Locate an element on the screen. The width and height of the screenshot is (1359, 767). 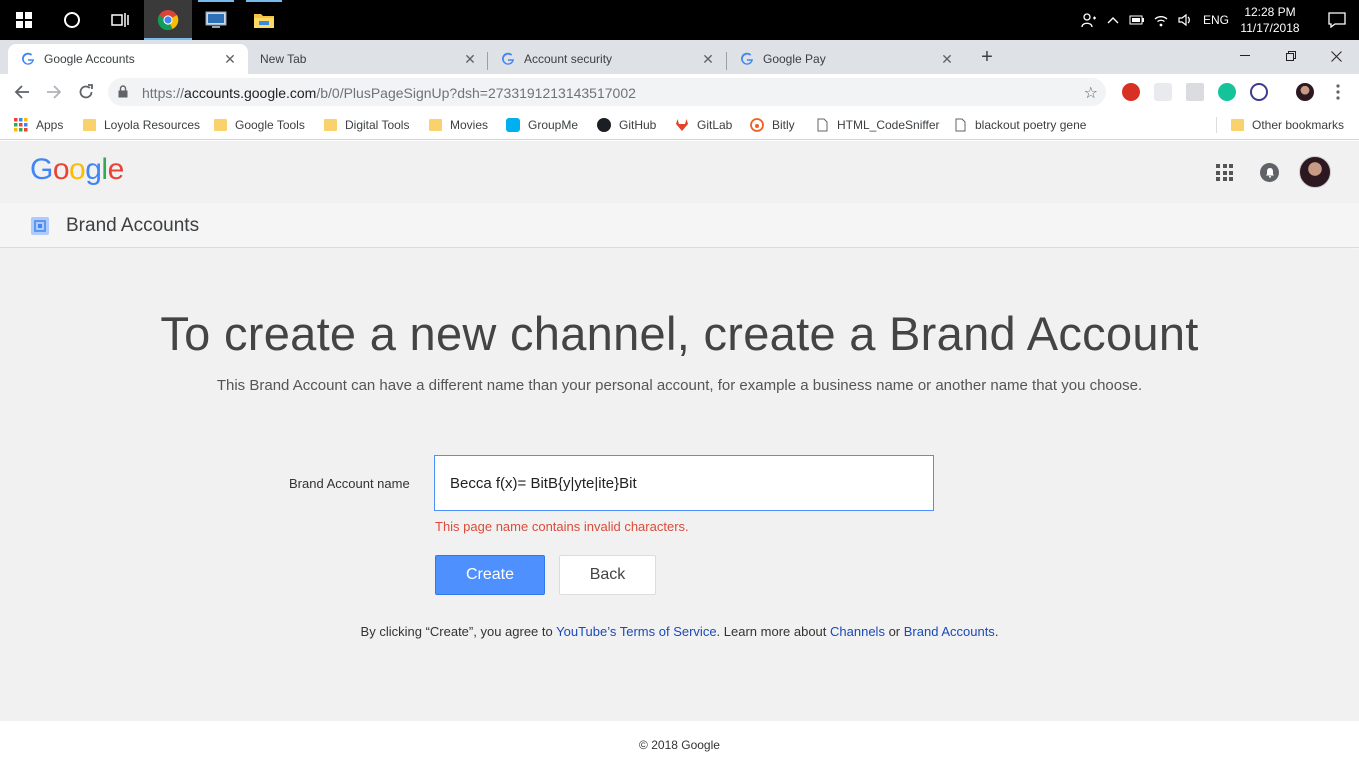
bookmark-groupme: GroupMe is located at coordinates (542, 125).